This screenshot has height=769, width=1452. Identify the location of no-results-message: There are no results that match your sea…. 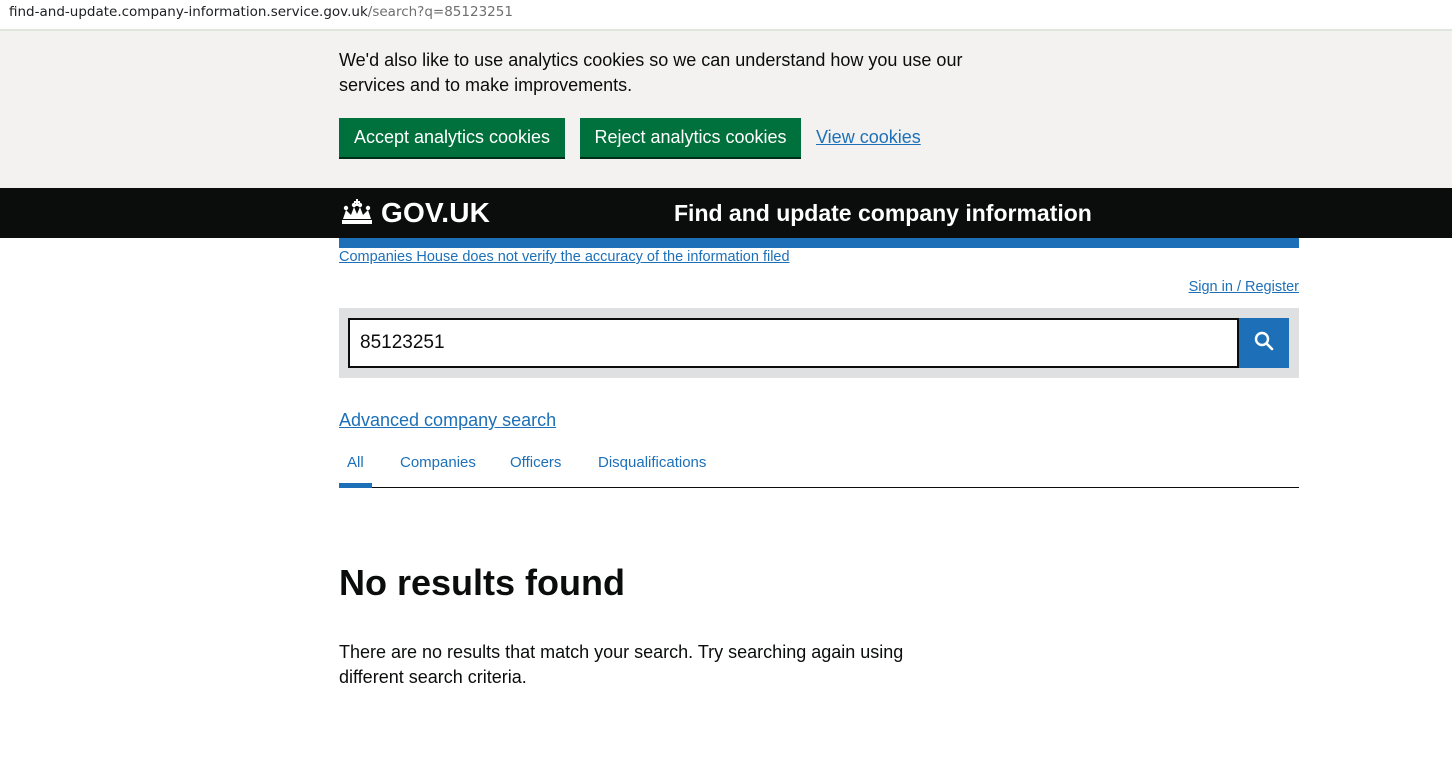
(621, 664).